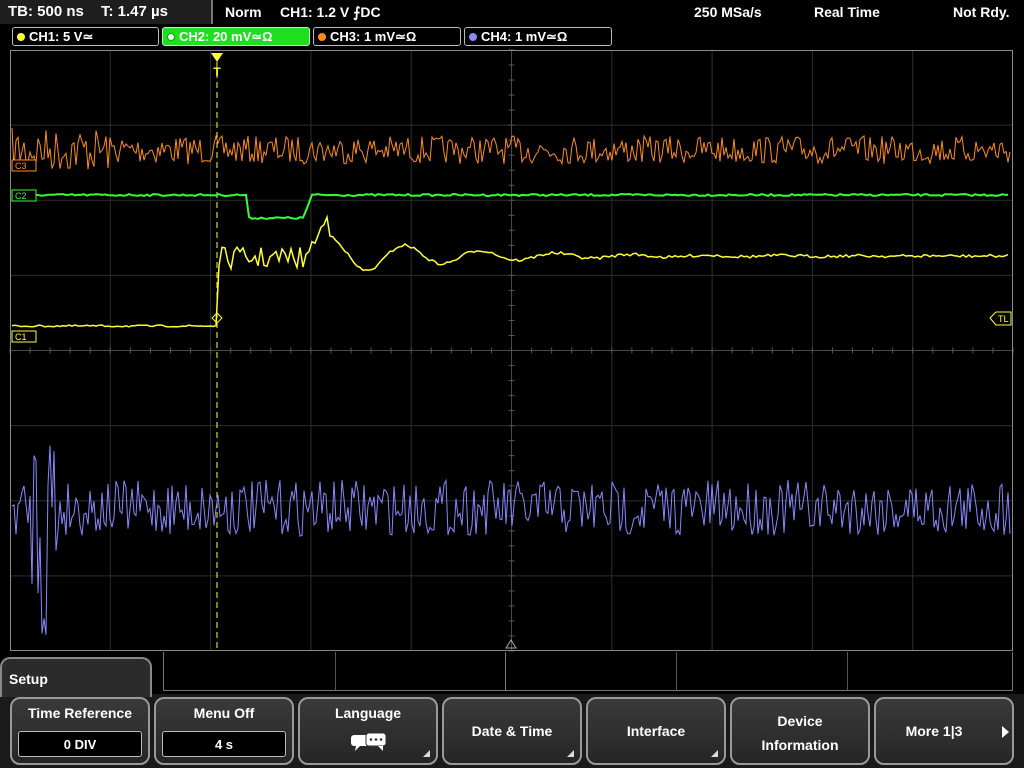 This screenshot has height=768, width=1024. I want to click on date-time-button: Date & Time, so click(512, 731).